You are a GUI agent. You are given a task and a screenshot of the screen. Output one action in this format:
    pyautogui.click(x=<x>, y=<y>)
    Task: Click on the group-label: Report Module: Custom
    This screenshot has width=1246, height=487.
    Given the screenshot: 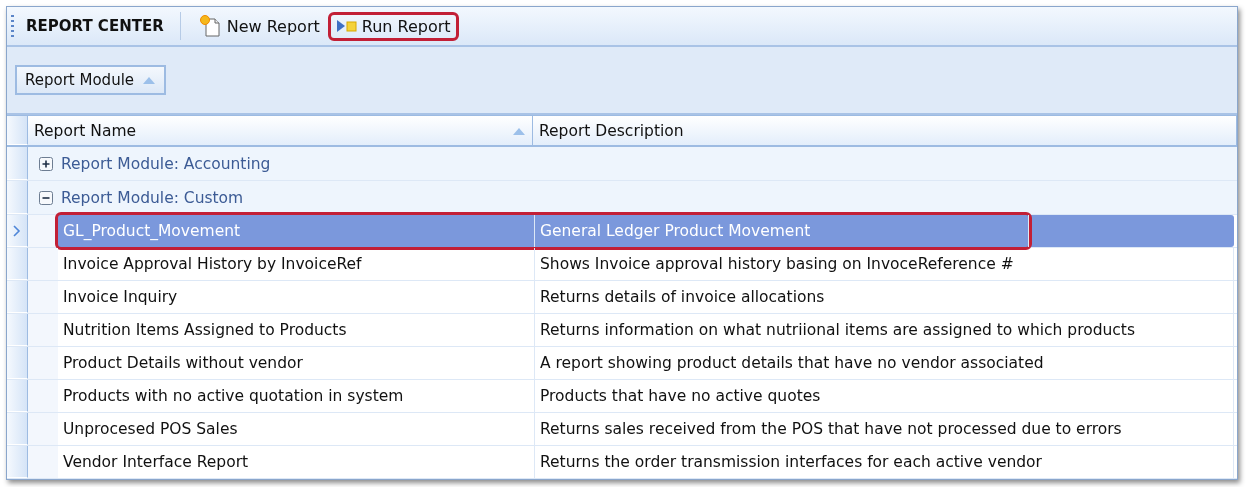 What is the action you would take?
    pyautogui.click(x=152, y=197)
    